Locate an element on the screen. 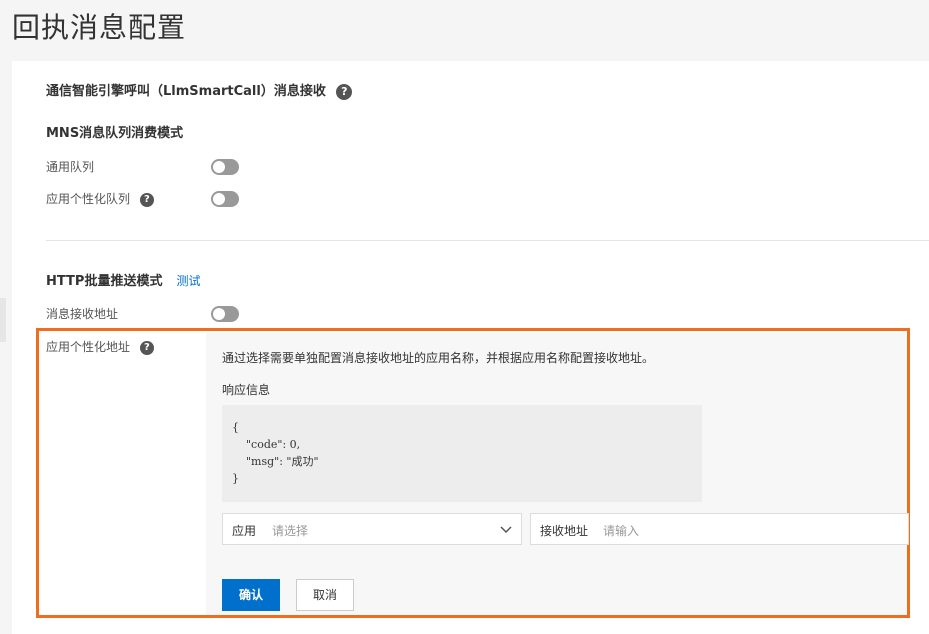 The height and width of the screenshot is (634, 929). receive-address-toggle is located at coordinates (225, 314).